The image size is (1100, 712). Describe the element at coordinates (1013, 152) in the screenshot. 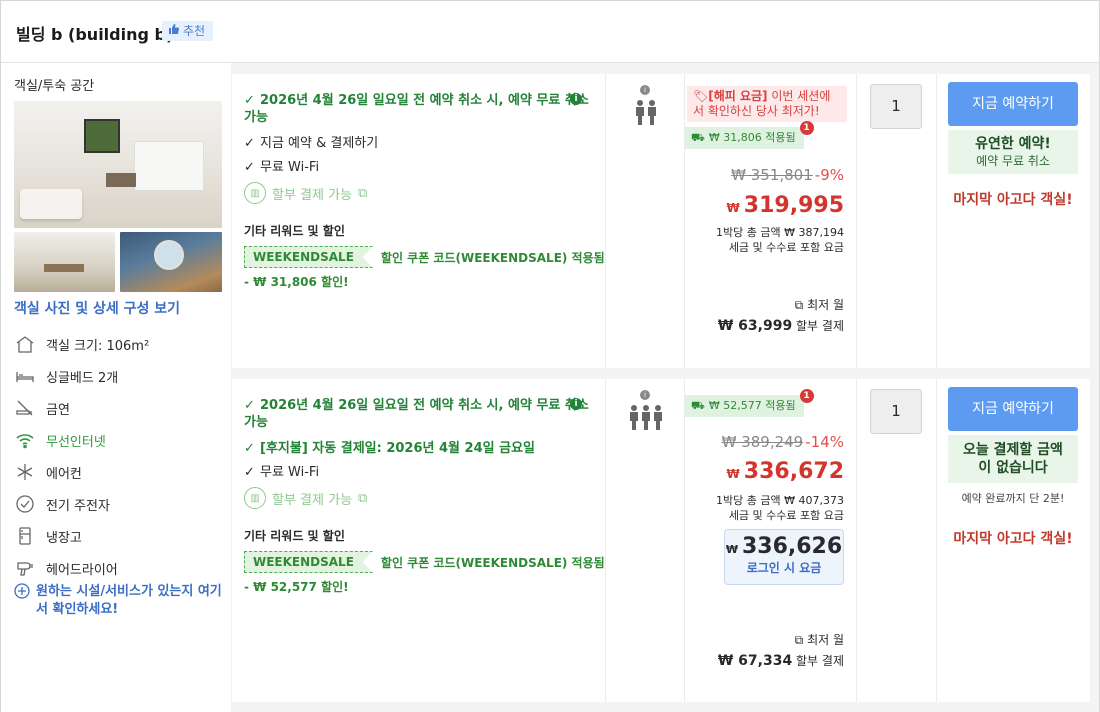

I see `flexible-booking-box: 유연한 예약! 예약 무료 취소` at that location.